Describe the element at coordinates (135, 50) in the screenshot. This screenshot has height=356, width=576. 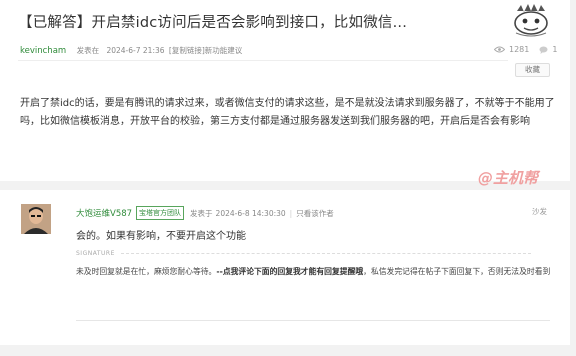
I see `post-date: 2024-6-7 21:36` at that location.